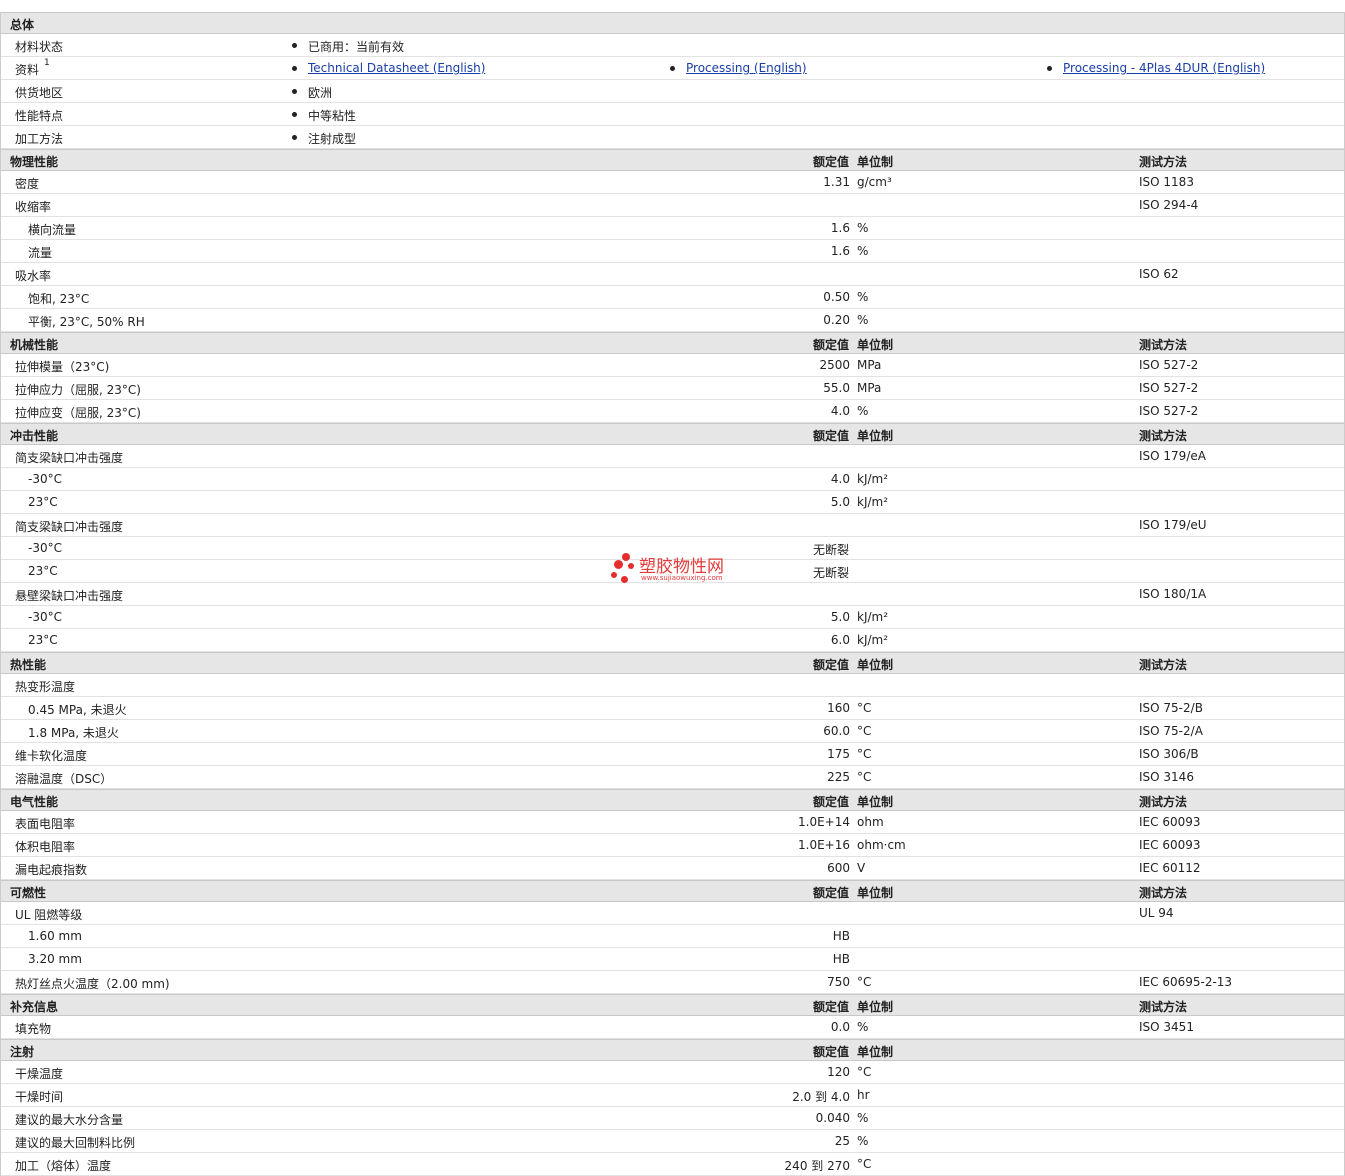 Image resolution: width=1345 pixels, height=1176 pixels. What do you see at coordinates (672, 708) in the screenshot?
I see `table-row: 0.45 MPa, 未退火 160 °C ISO 75-2/B` at bounding box center [672, 708].